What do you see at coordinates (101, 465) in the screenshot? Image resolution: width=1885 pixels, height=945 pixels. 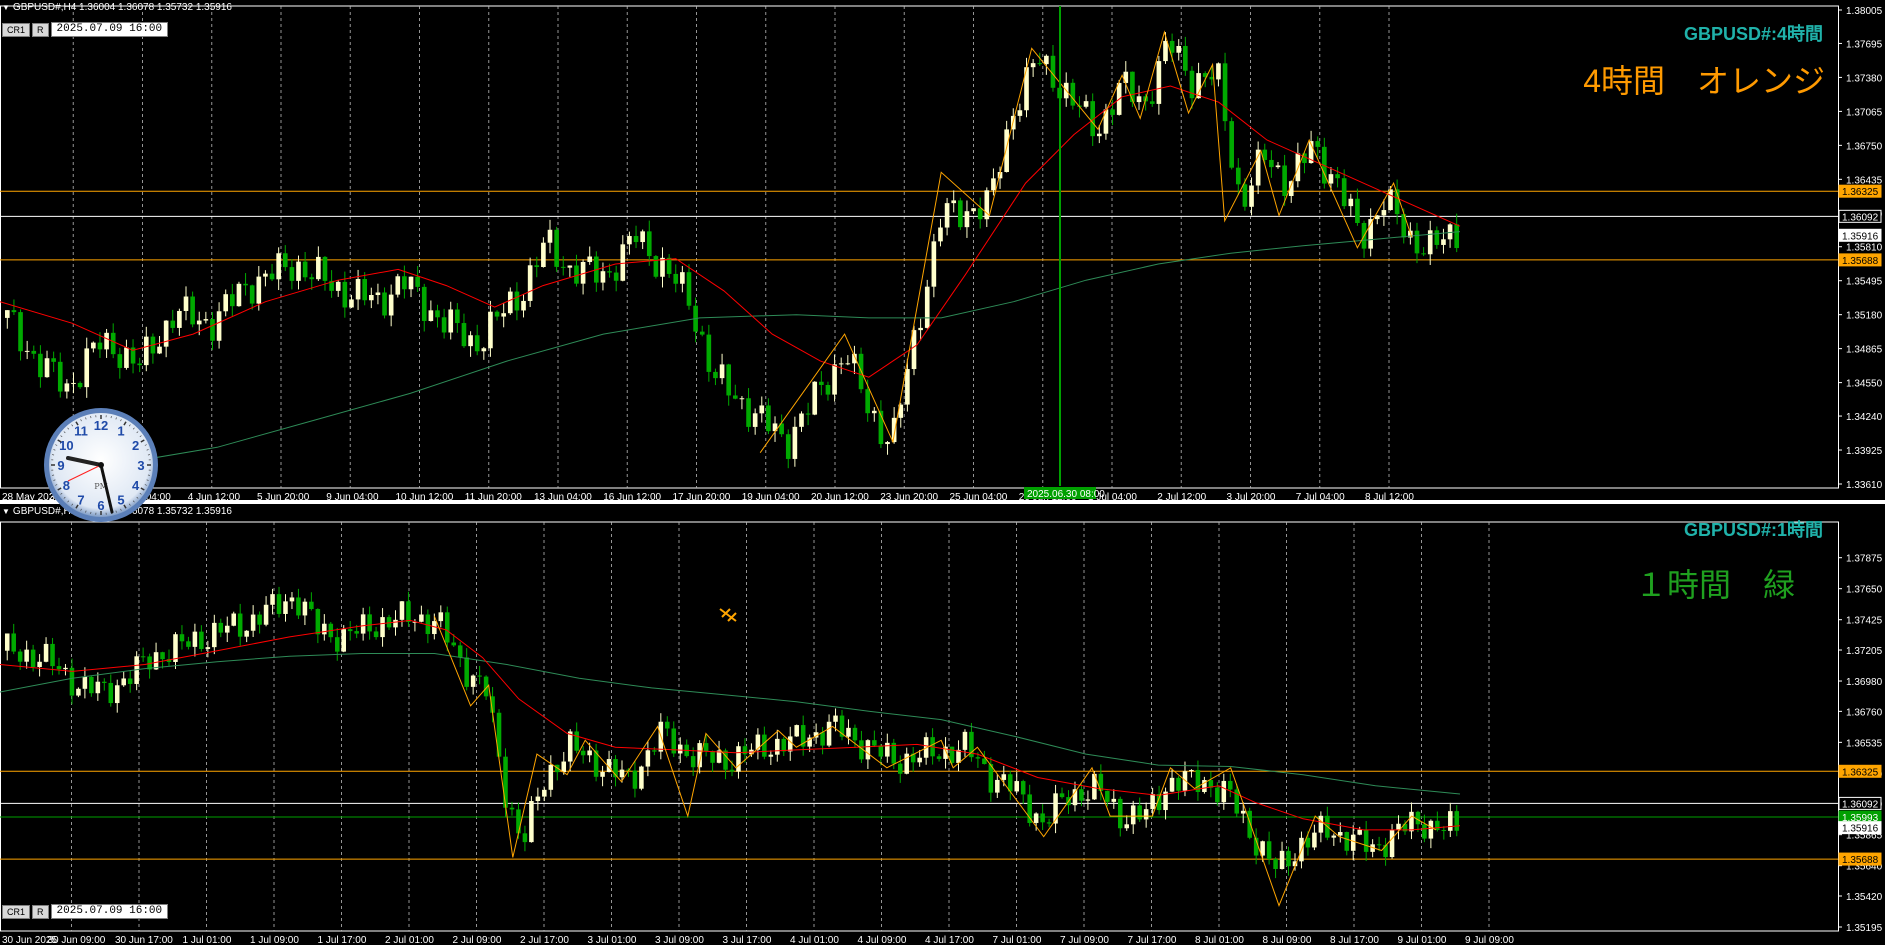 I see `analog-clock-widget: 1234567891011 12 PM` at bounding box center [101, 465].